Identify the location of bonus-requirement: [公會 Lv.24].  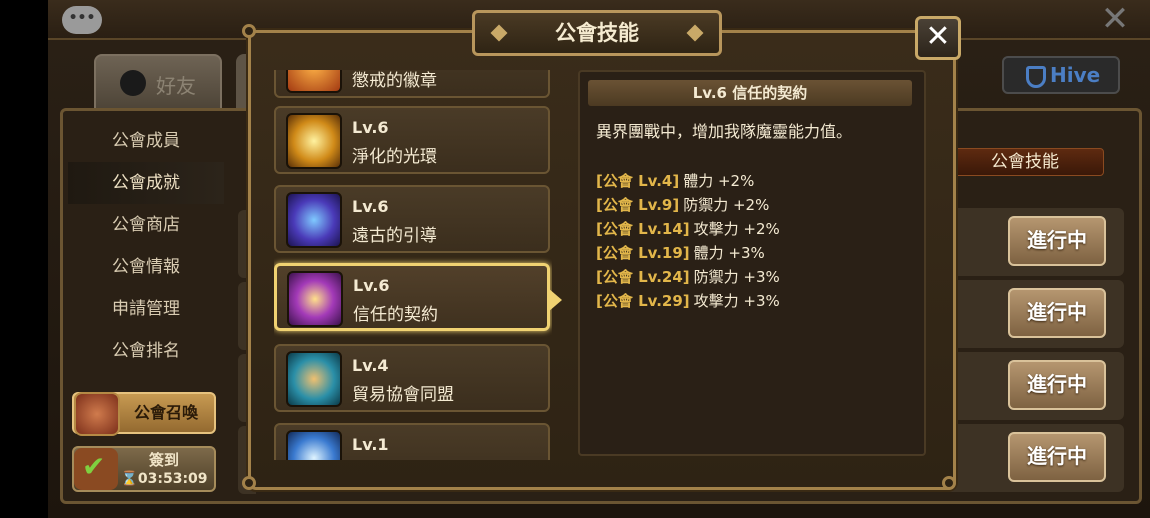
(643, 277).